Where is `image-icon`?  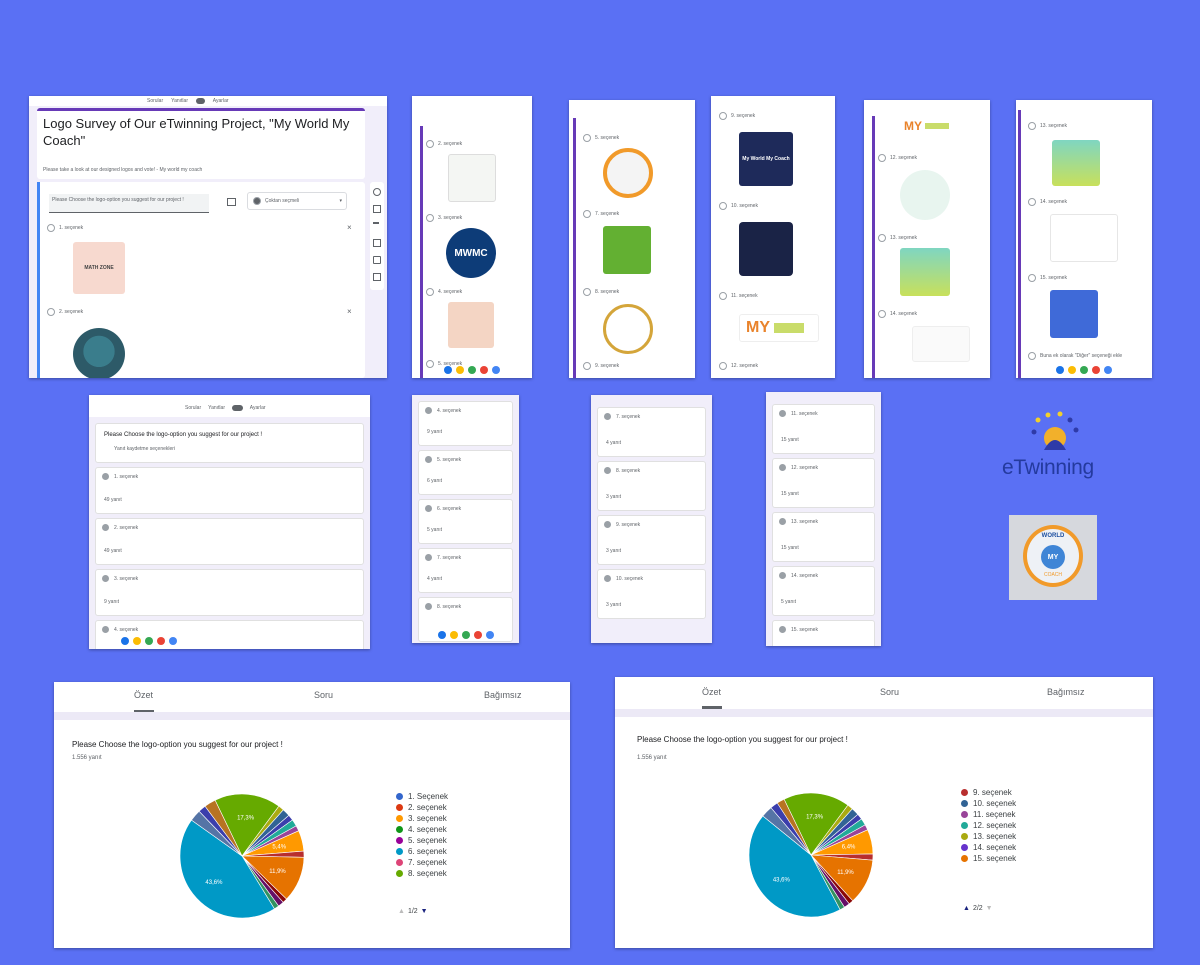
image-icon is located at coordinates (231, 202).